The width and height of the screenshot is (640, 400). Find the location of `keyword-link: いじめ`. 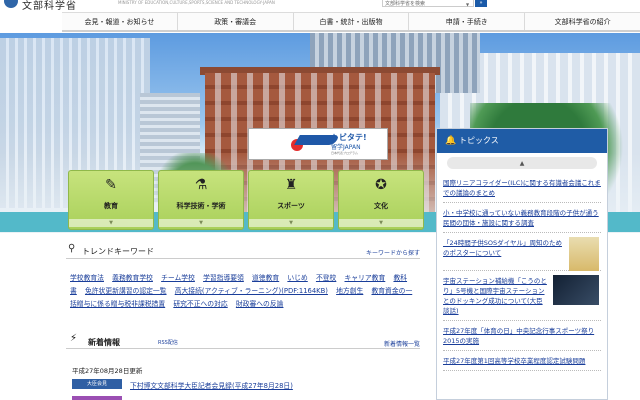

keyword-link: いじめ is located at coordinates (297, 278).